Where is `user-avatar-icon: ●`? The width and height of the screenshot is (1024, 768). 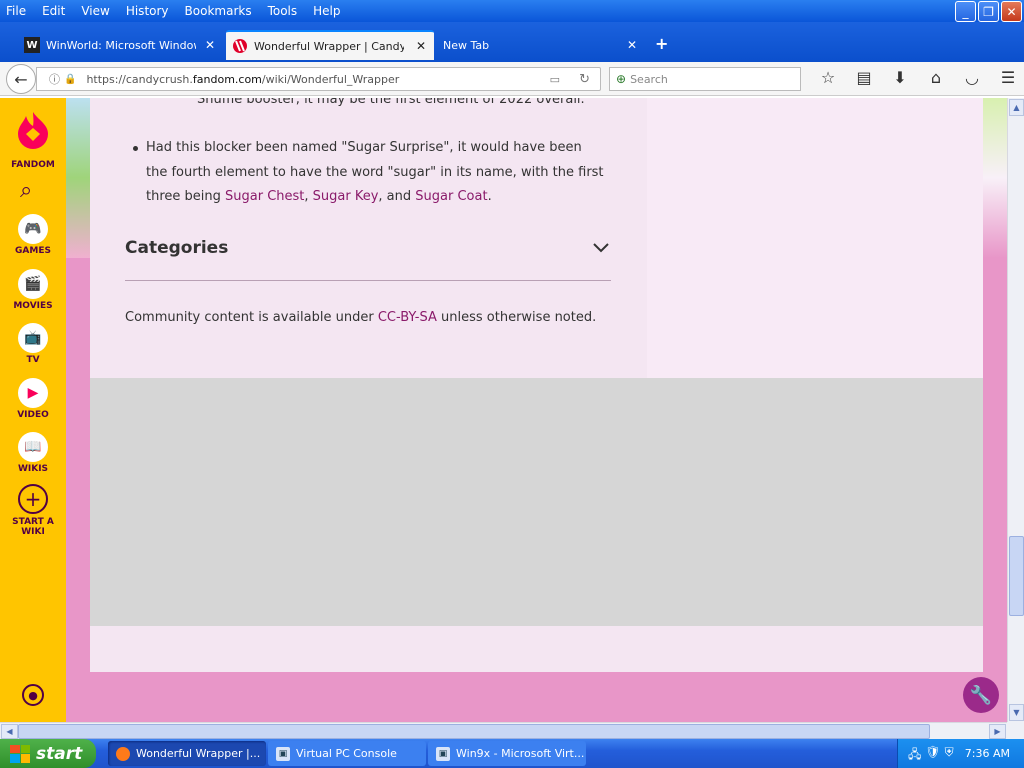
user-avatar-icon: ● is located at coordinates (33, 695).